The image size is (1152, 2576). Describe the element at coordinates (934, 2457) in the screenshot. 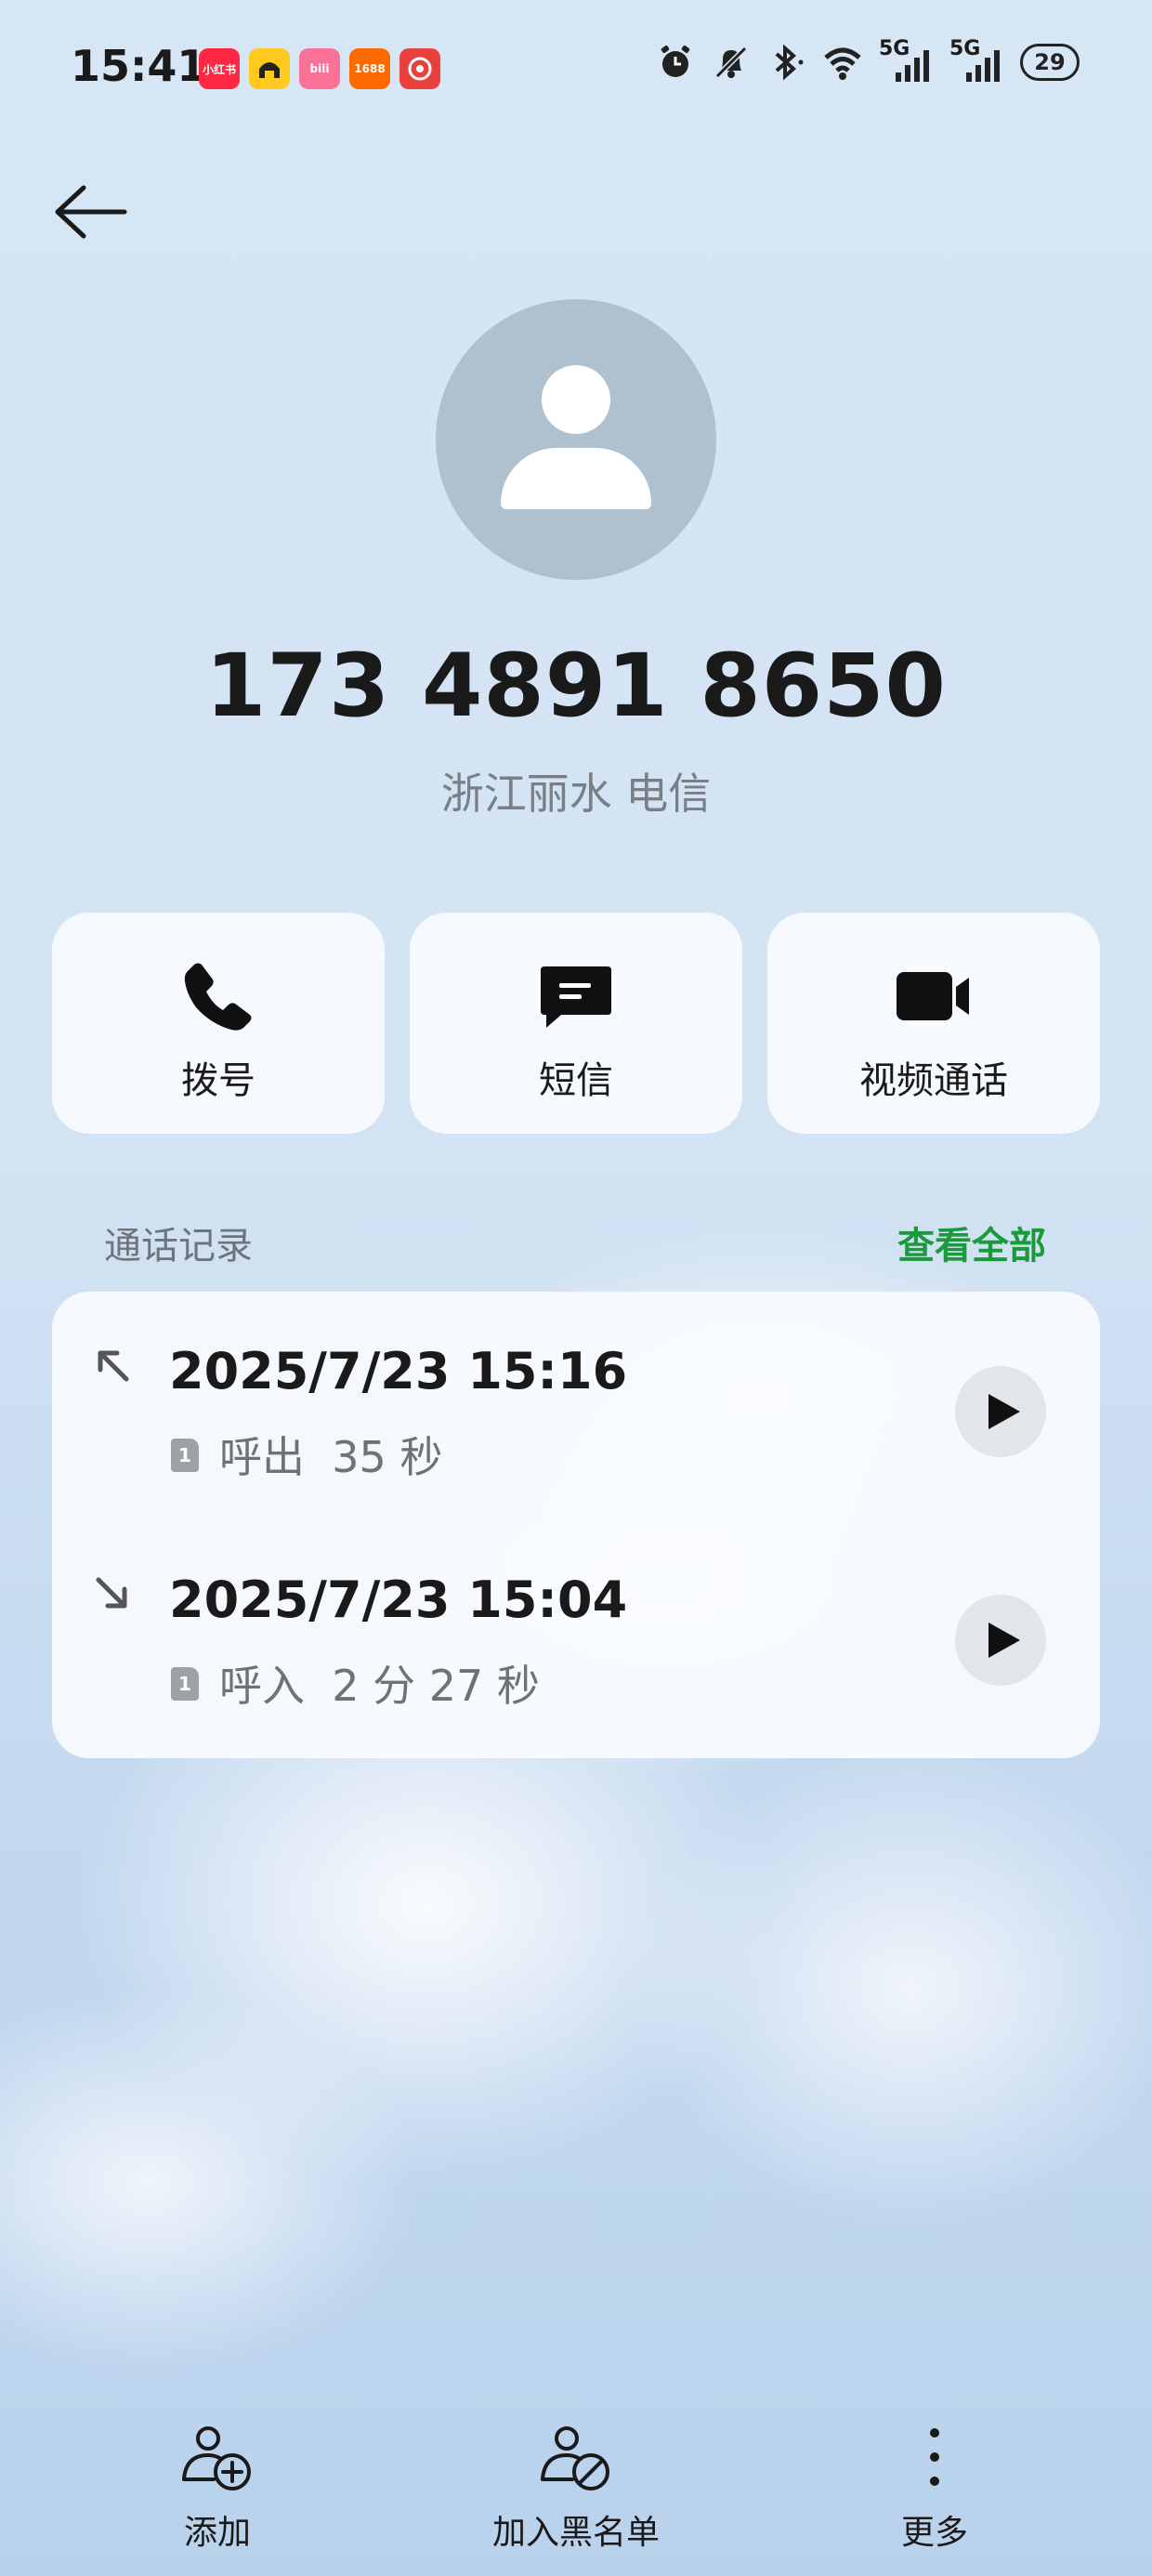

I see `more-vertical-icon` at that location.